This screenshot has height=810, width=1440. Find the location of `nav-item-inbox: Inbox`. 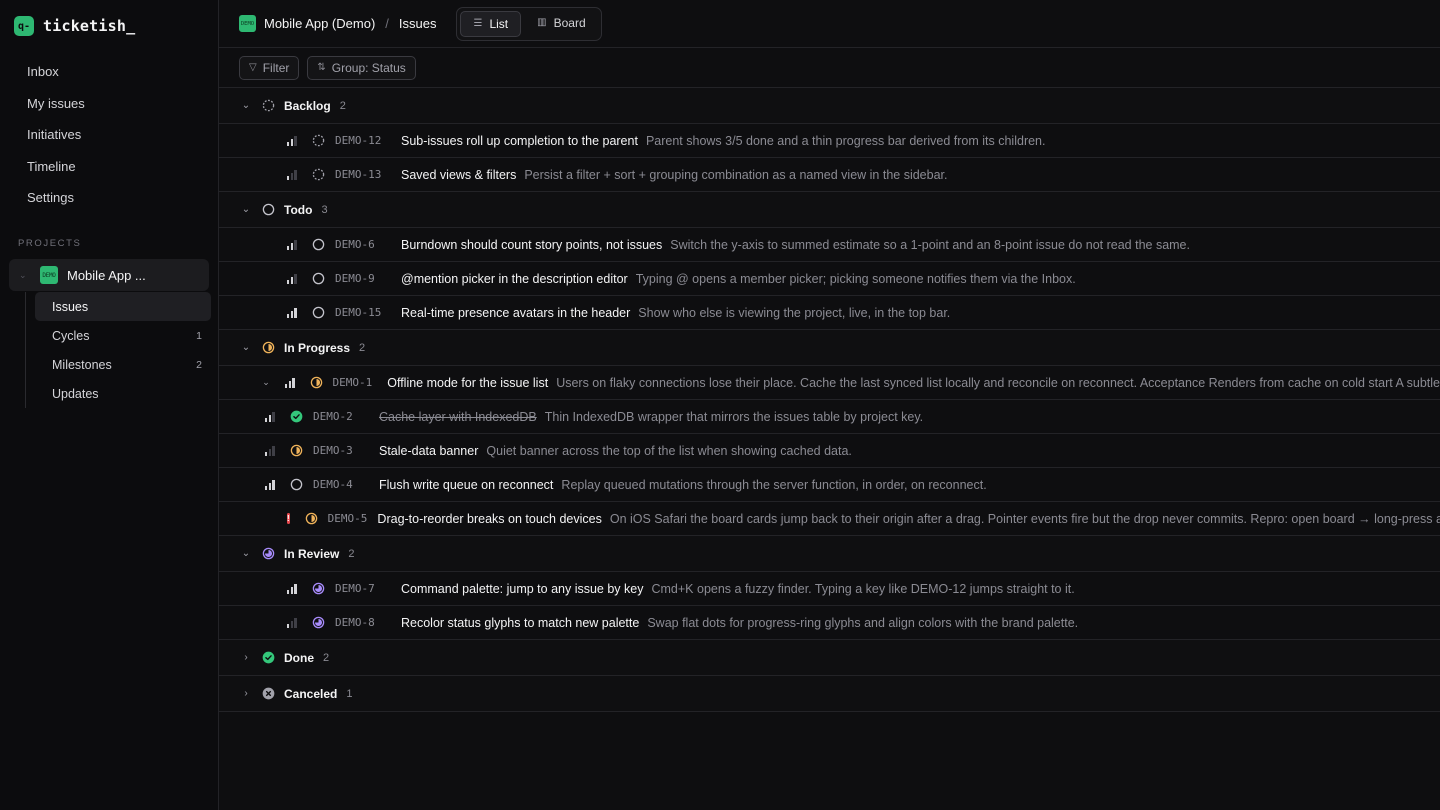

nav-item-inbox: Inbox is located at coordinates (109, 72).